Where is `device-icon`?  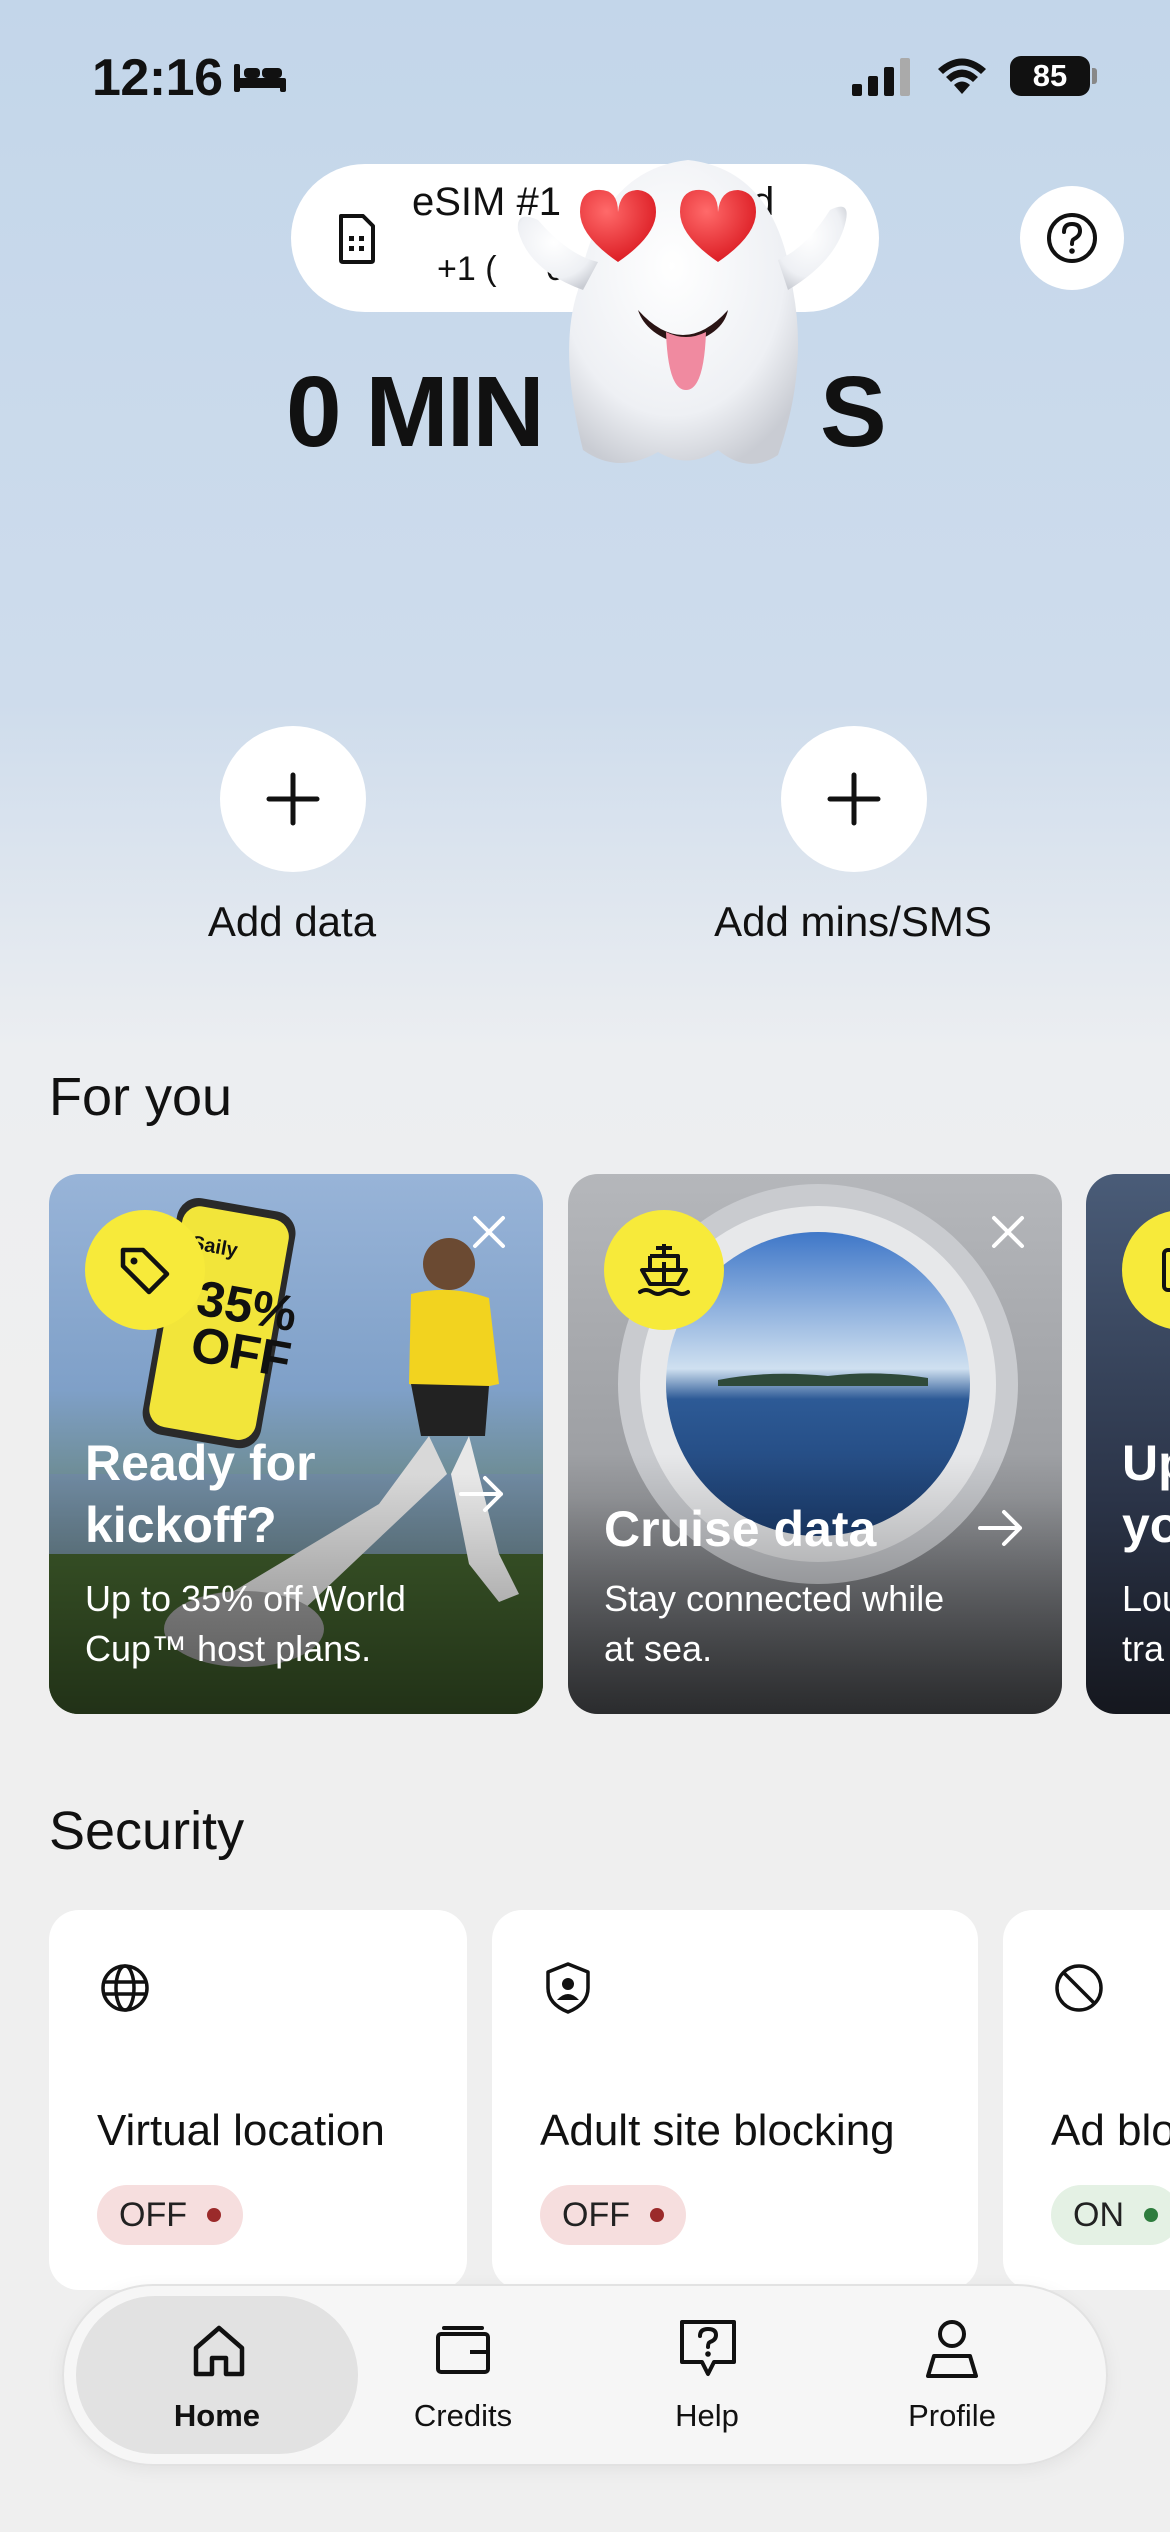
device-icon is located at coordinates (1166, 1270).